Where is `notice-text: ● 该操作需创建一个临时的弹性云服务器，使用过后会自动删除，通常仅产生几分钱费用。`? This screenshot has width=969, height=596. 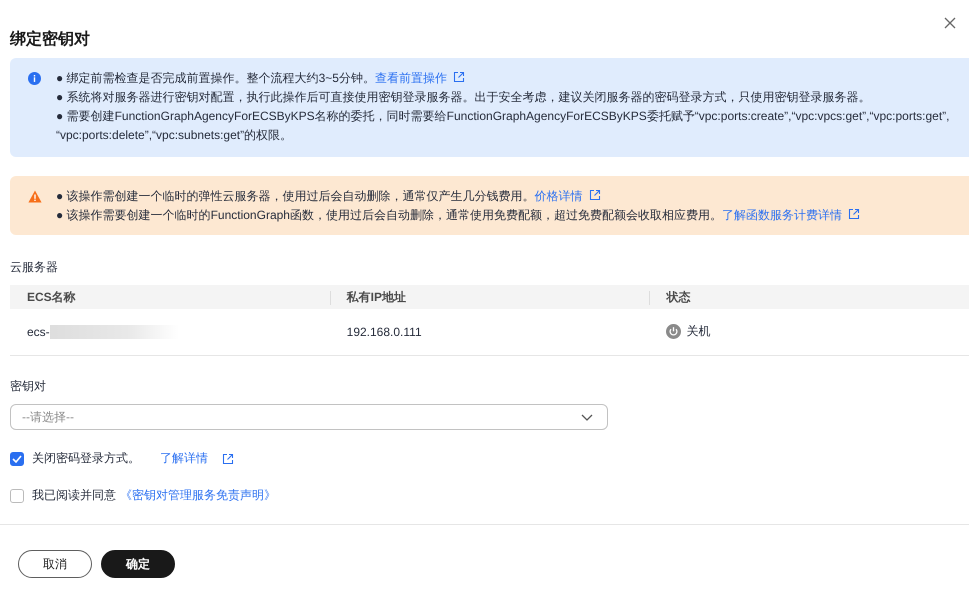
notice-text: ● 该操作需创建一个临时的弹性云服务器，使用过后会自动删除，通常仅产生几分钱费用。 is located at coordinates (295, 196).